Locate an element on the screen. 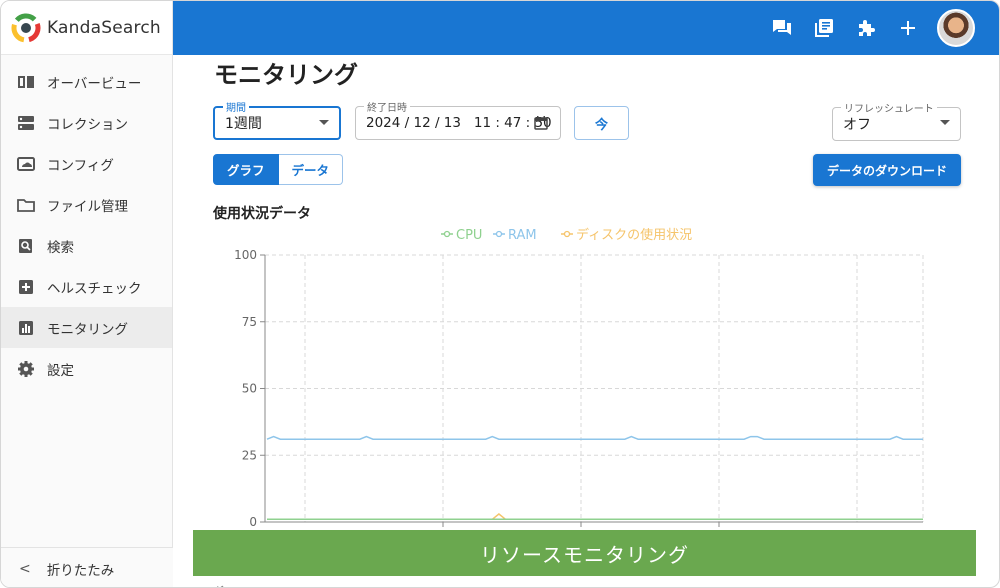 The width and height of the screenshot is (1000, 588). brand: KandaSearch is located at coordinates (86, 28).